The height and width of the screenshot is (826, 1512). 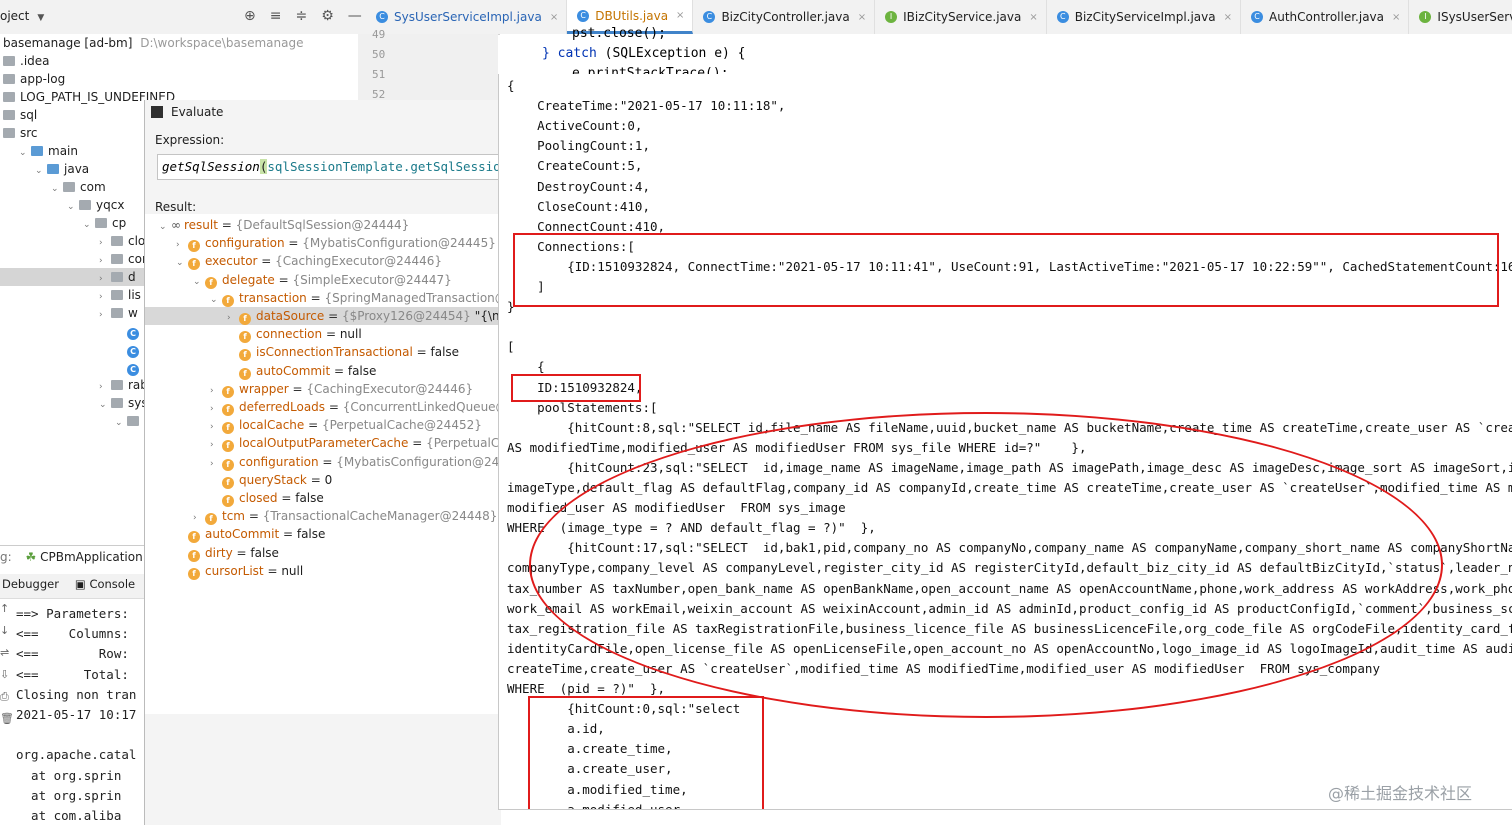 I want to click on result-node: f isConnectionTransactional = false, so click(x=302, y=352).